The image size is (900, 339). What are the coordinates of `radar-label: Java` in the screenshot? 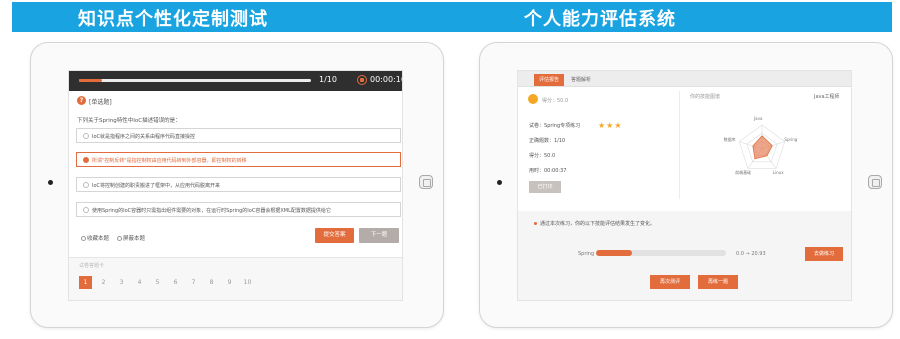 It's located at (758, 118).